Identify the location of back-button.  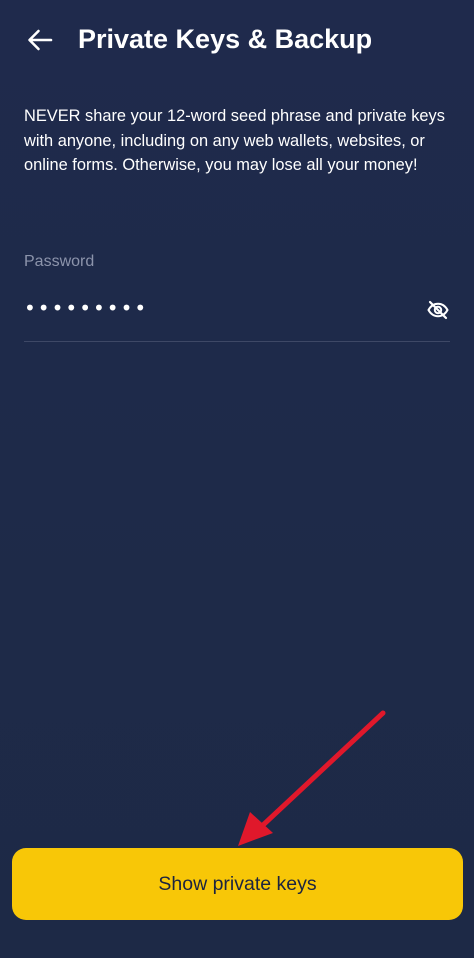
(40, 40).